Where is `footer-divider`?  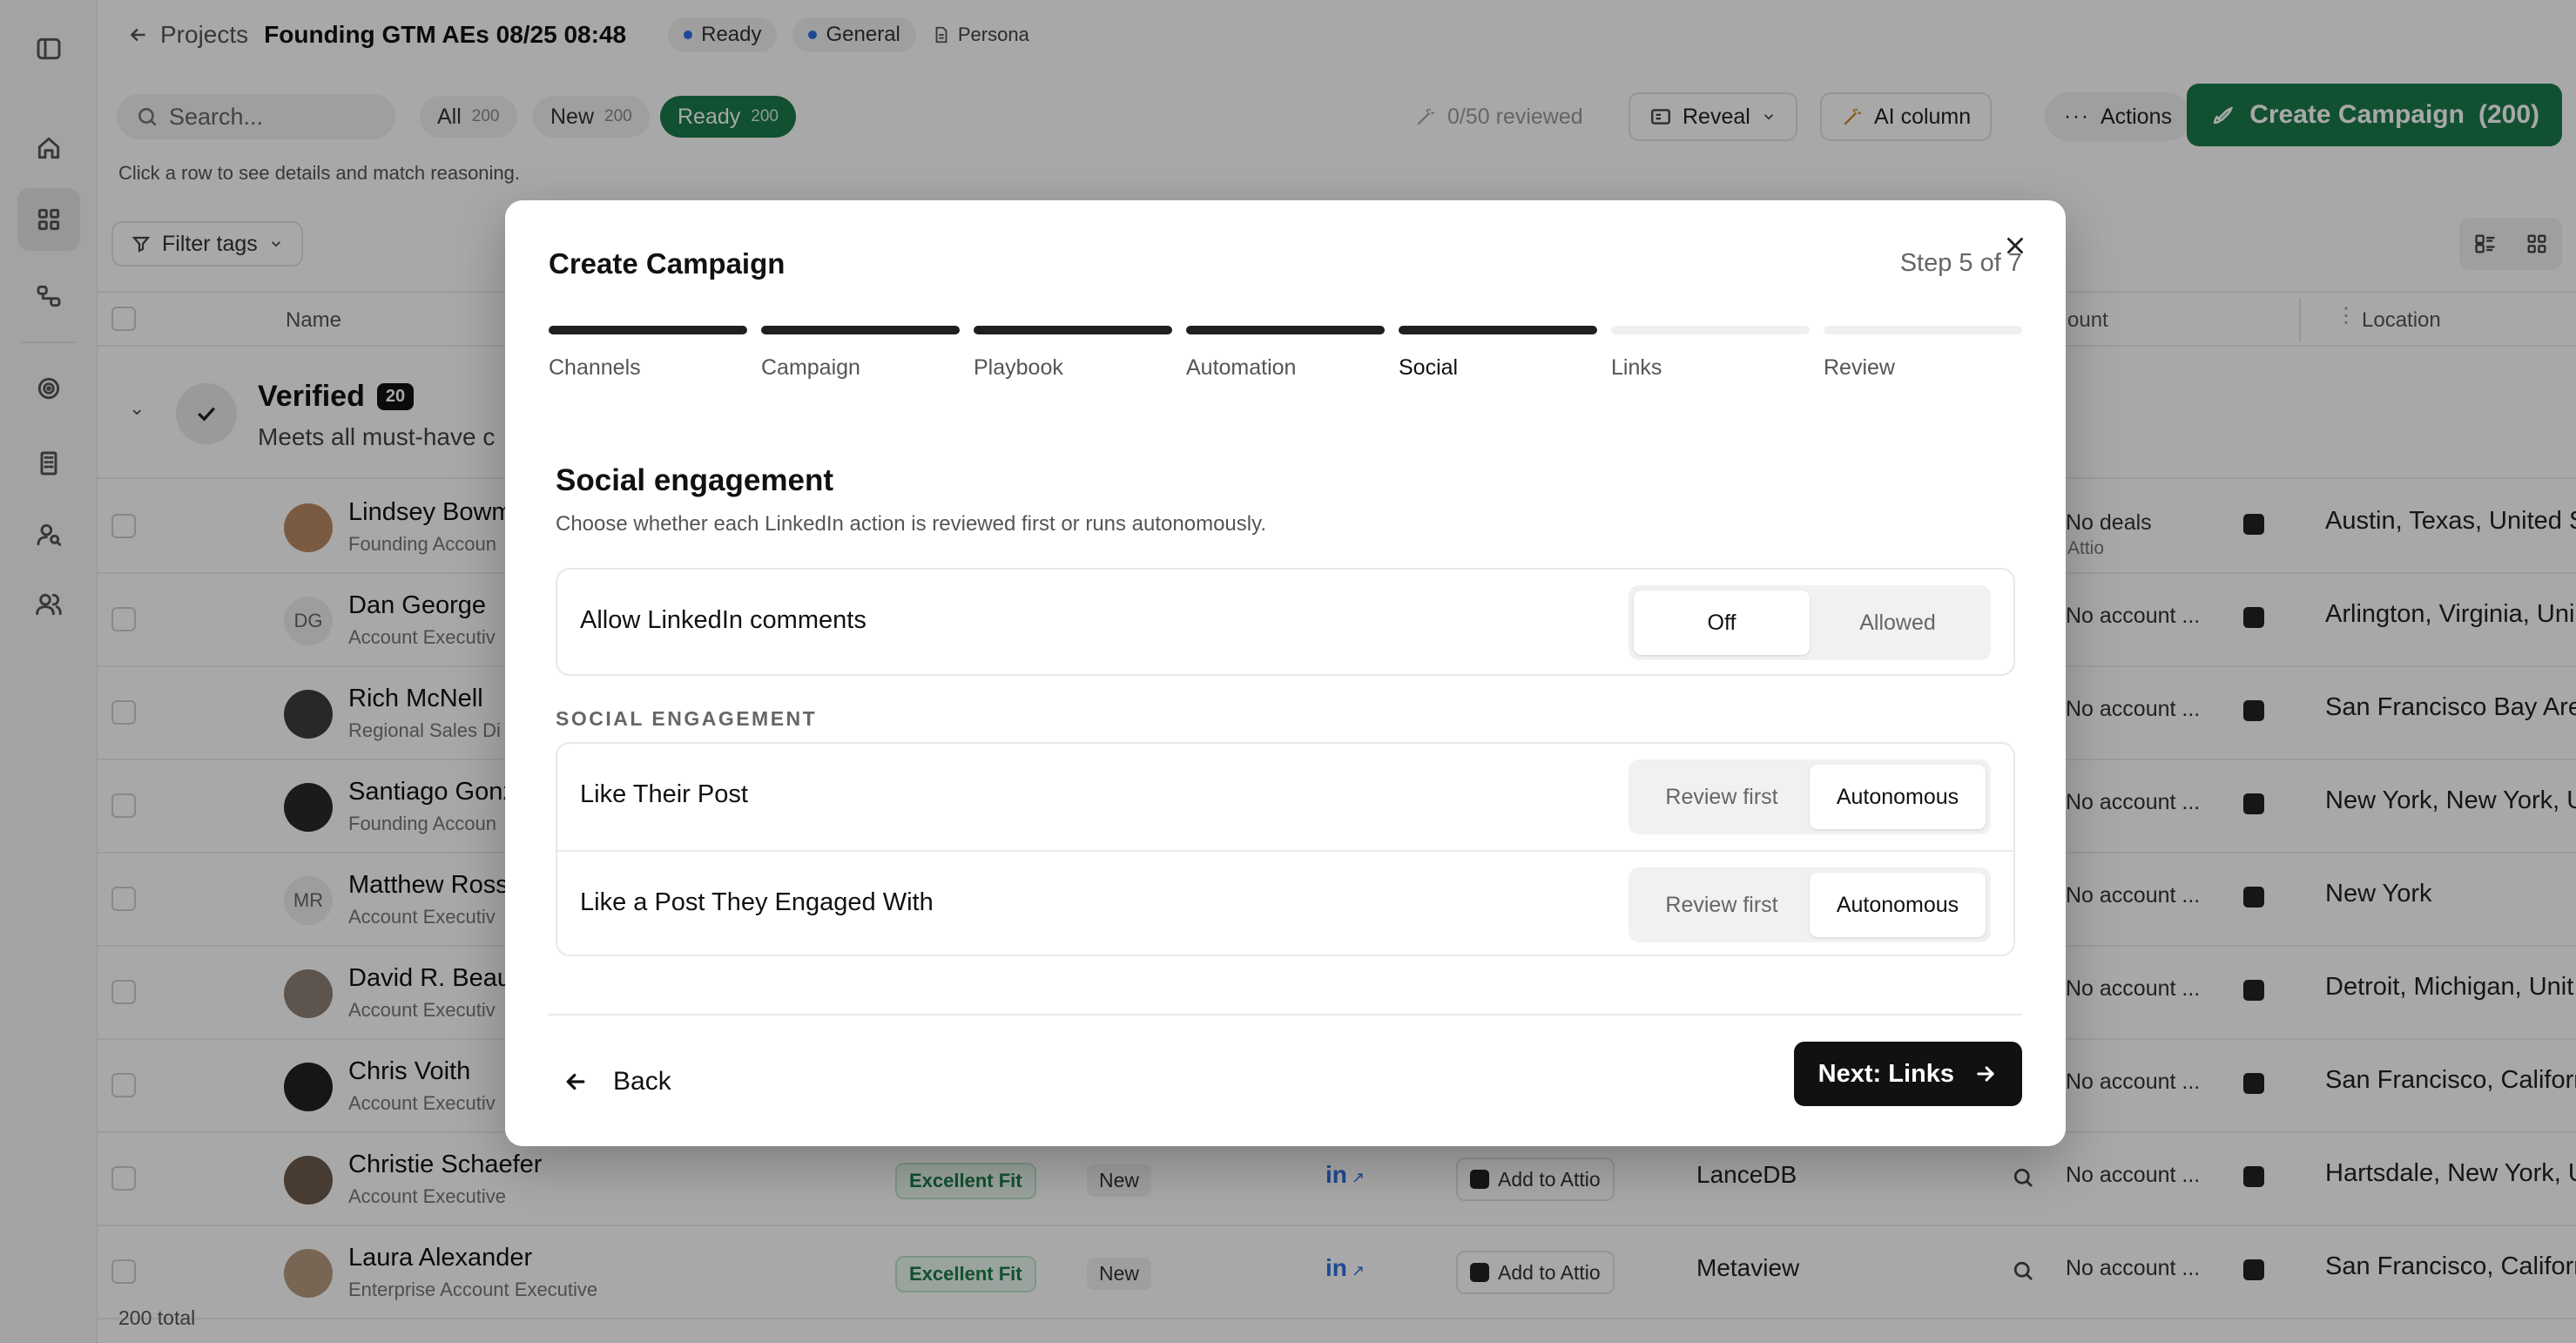
footer-divider is located at coordinates (1286, 1015).